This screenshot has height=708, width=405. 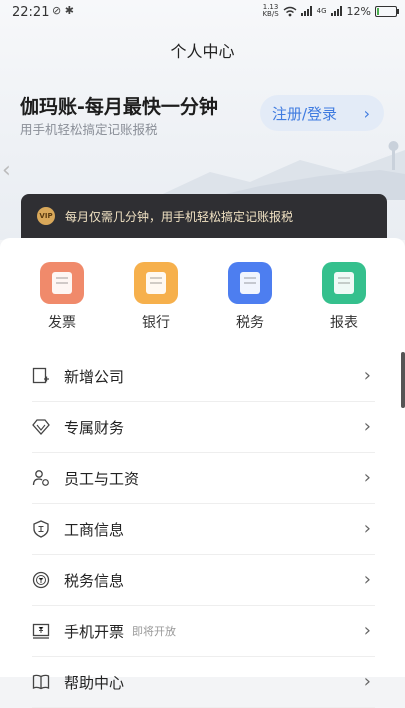 I want to click on quick-action-report: 报表, so click(x=344, y=297).